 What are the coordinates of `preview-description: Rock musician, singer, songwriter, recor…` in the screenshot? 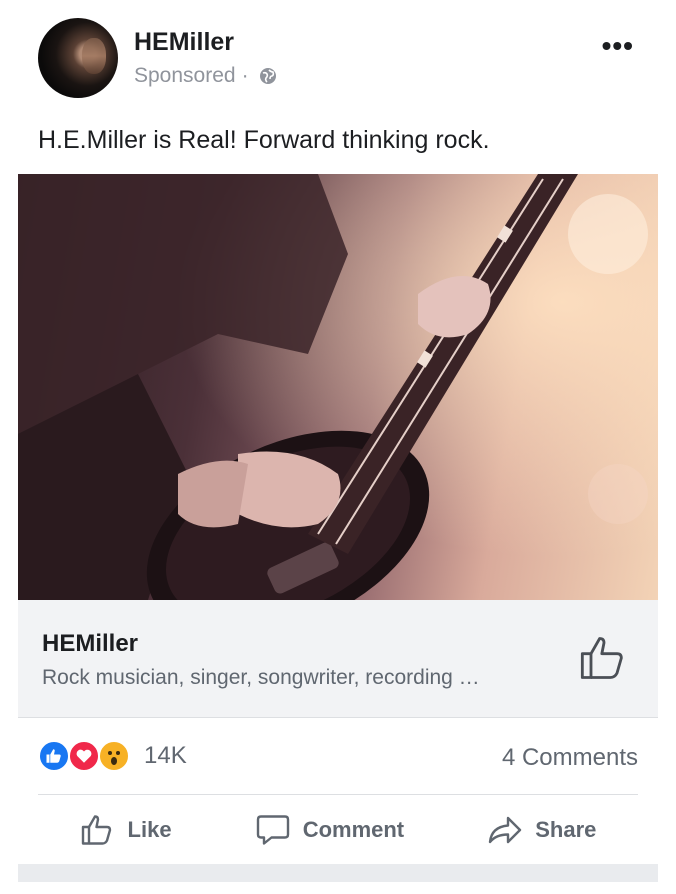 It's located at (261, 677).